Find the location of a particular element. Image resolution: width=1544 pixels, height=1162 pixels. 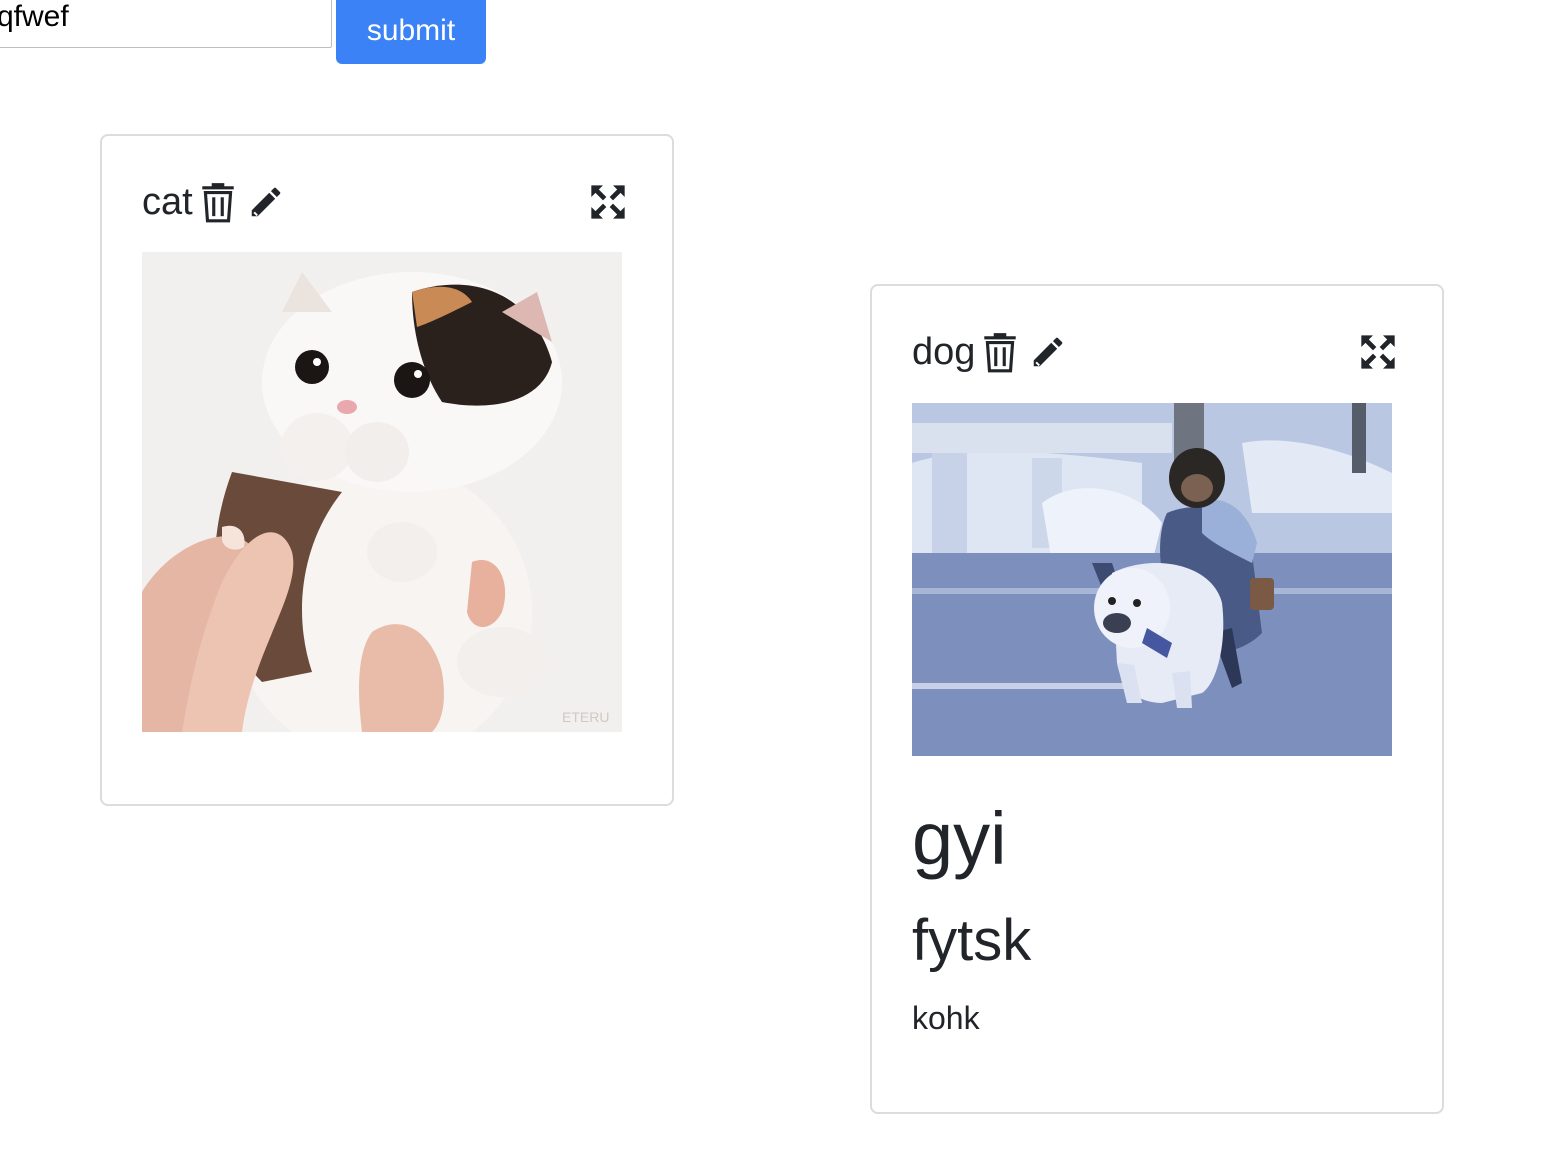

text-input is located at coordinates (166, 24).